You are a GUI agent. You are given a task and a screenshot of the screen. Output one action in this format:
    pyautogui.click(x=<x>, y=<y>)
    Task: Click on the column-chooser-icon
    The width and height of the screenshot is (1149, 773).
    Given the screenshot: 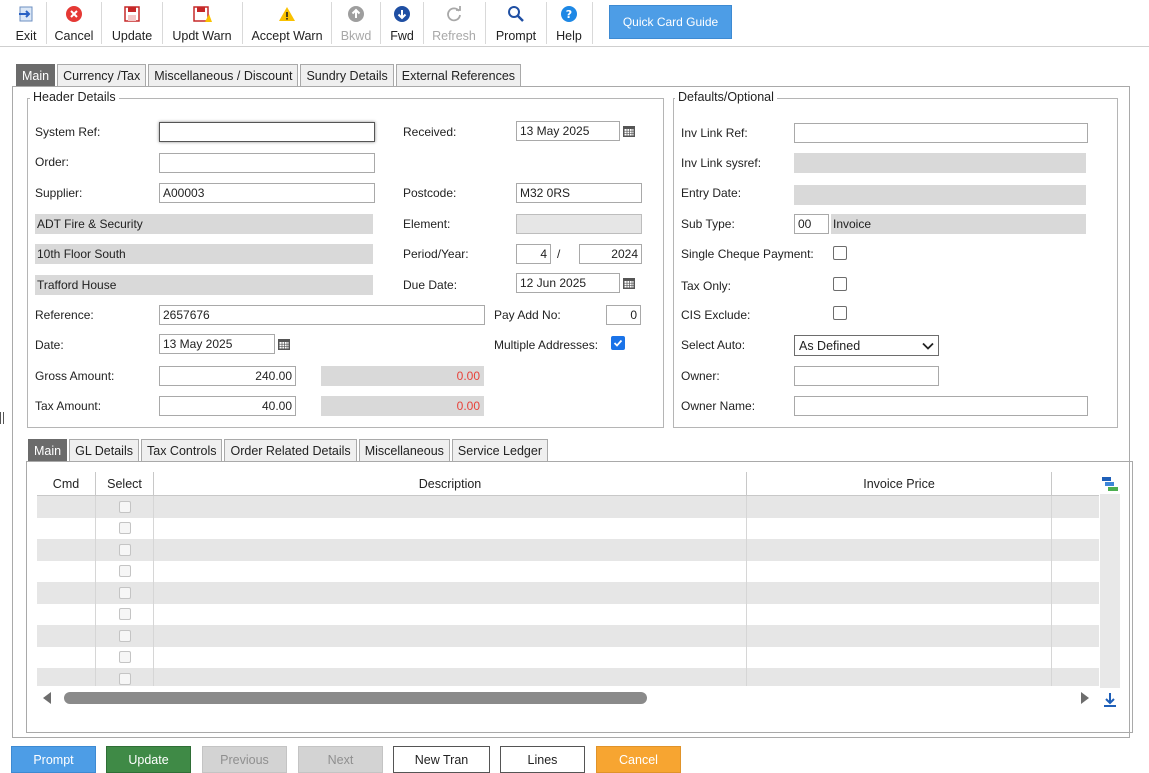 What is the action you would take?
    pyautogui.click(x=1110, y=484)
    